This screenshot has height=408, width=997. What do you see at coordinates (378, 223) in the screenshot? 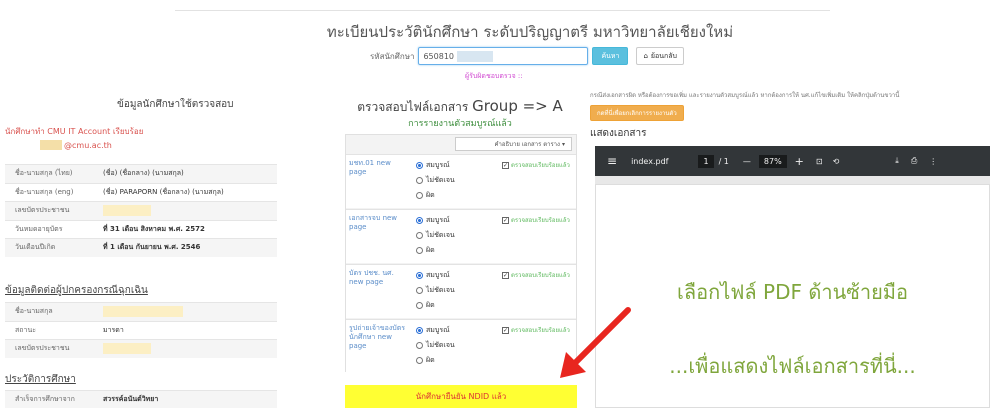
I see `document-link: เอกสารจบ new page` at bounding box center [378, 223].